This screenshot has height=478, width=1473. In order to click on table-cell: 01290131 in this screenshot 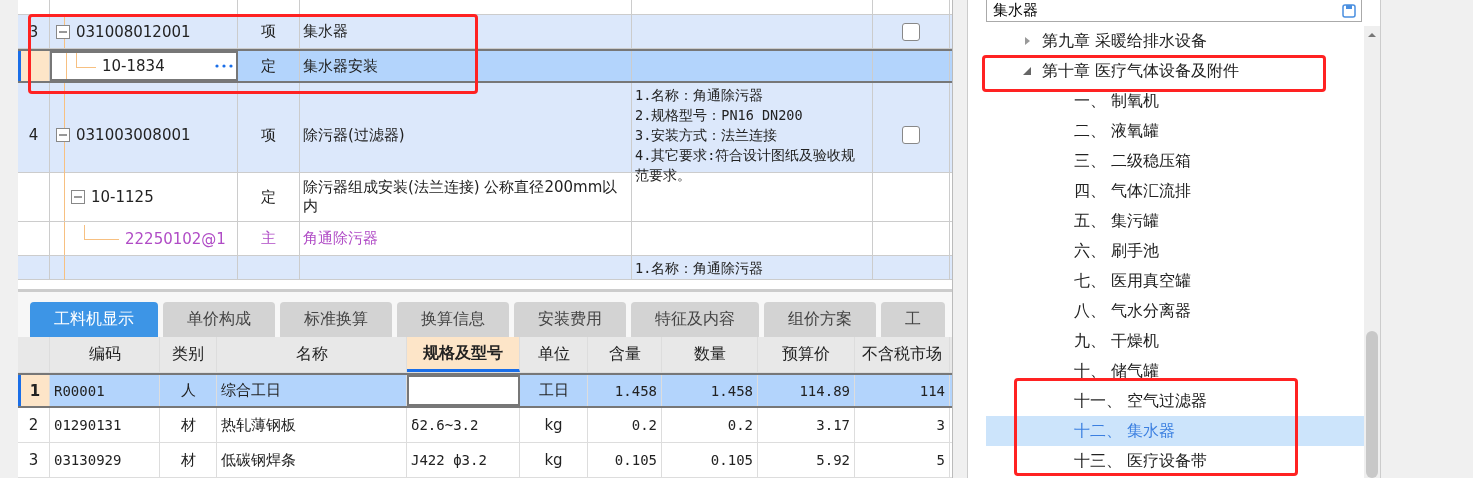, I will do `click(105, 425)`.